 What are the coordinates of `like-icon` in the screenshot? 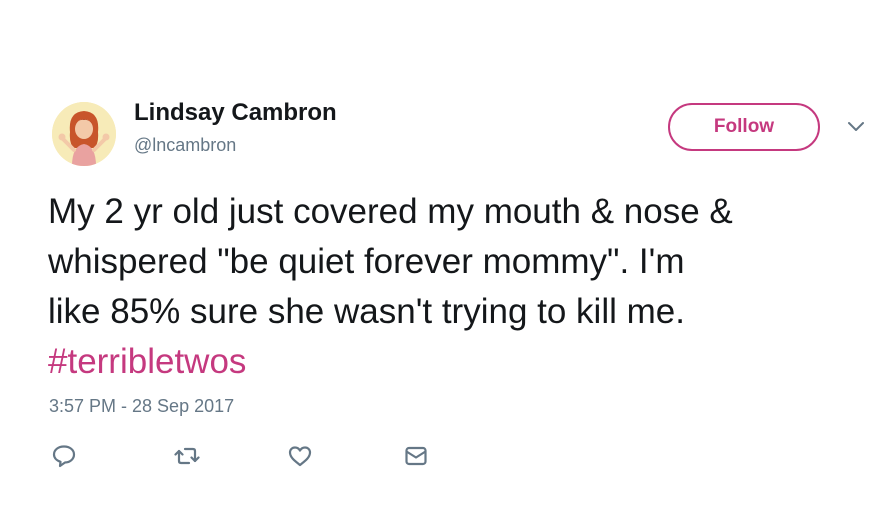 It's located at (300, 456).